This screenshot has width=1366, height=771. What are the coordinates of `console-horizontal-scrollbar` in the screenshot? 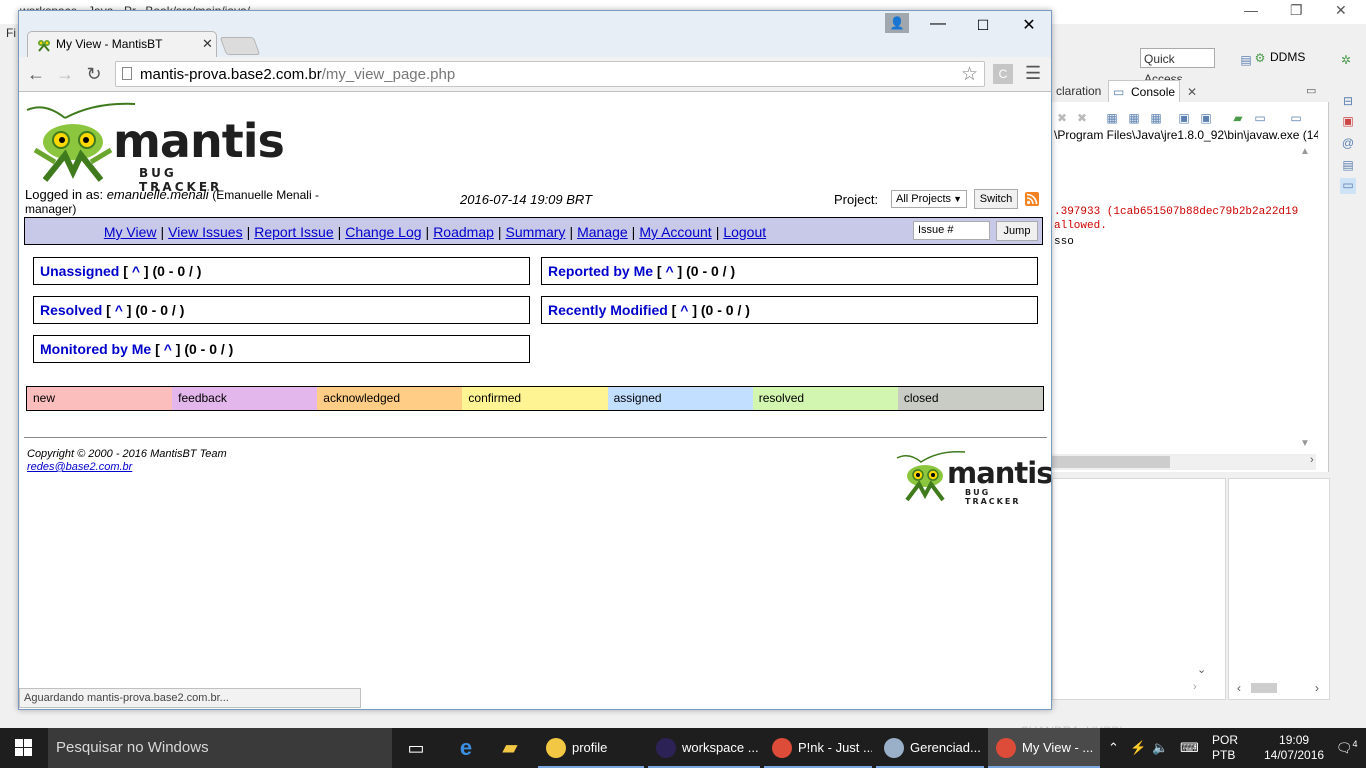 It's located at (1184, 462).